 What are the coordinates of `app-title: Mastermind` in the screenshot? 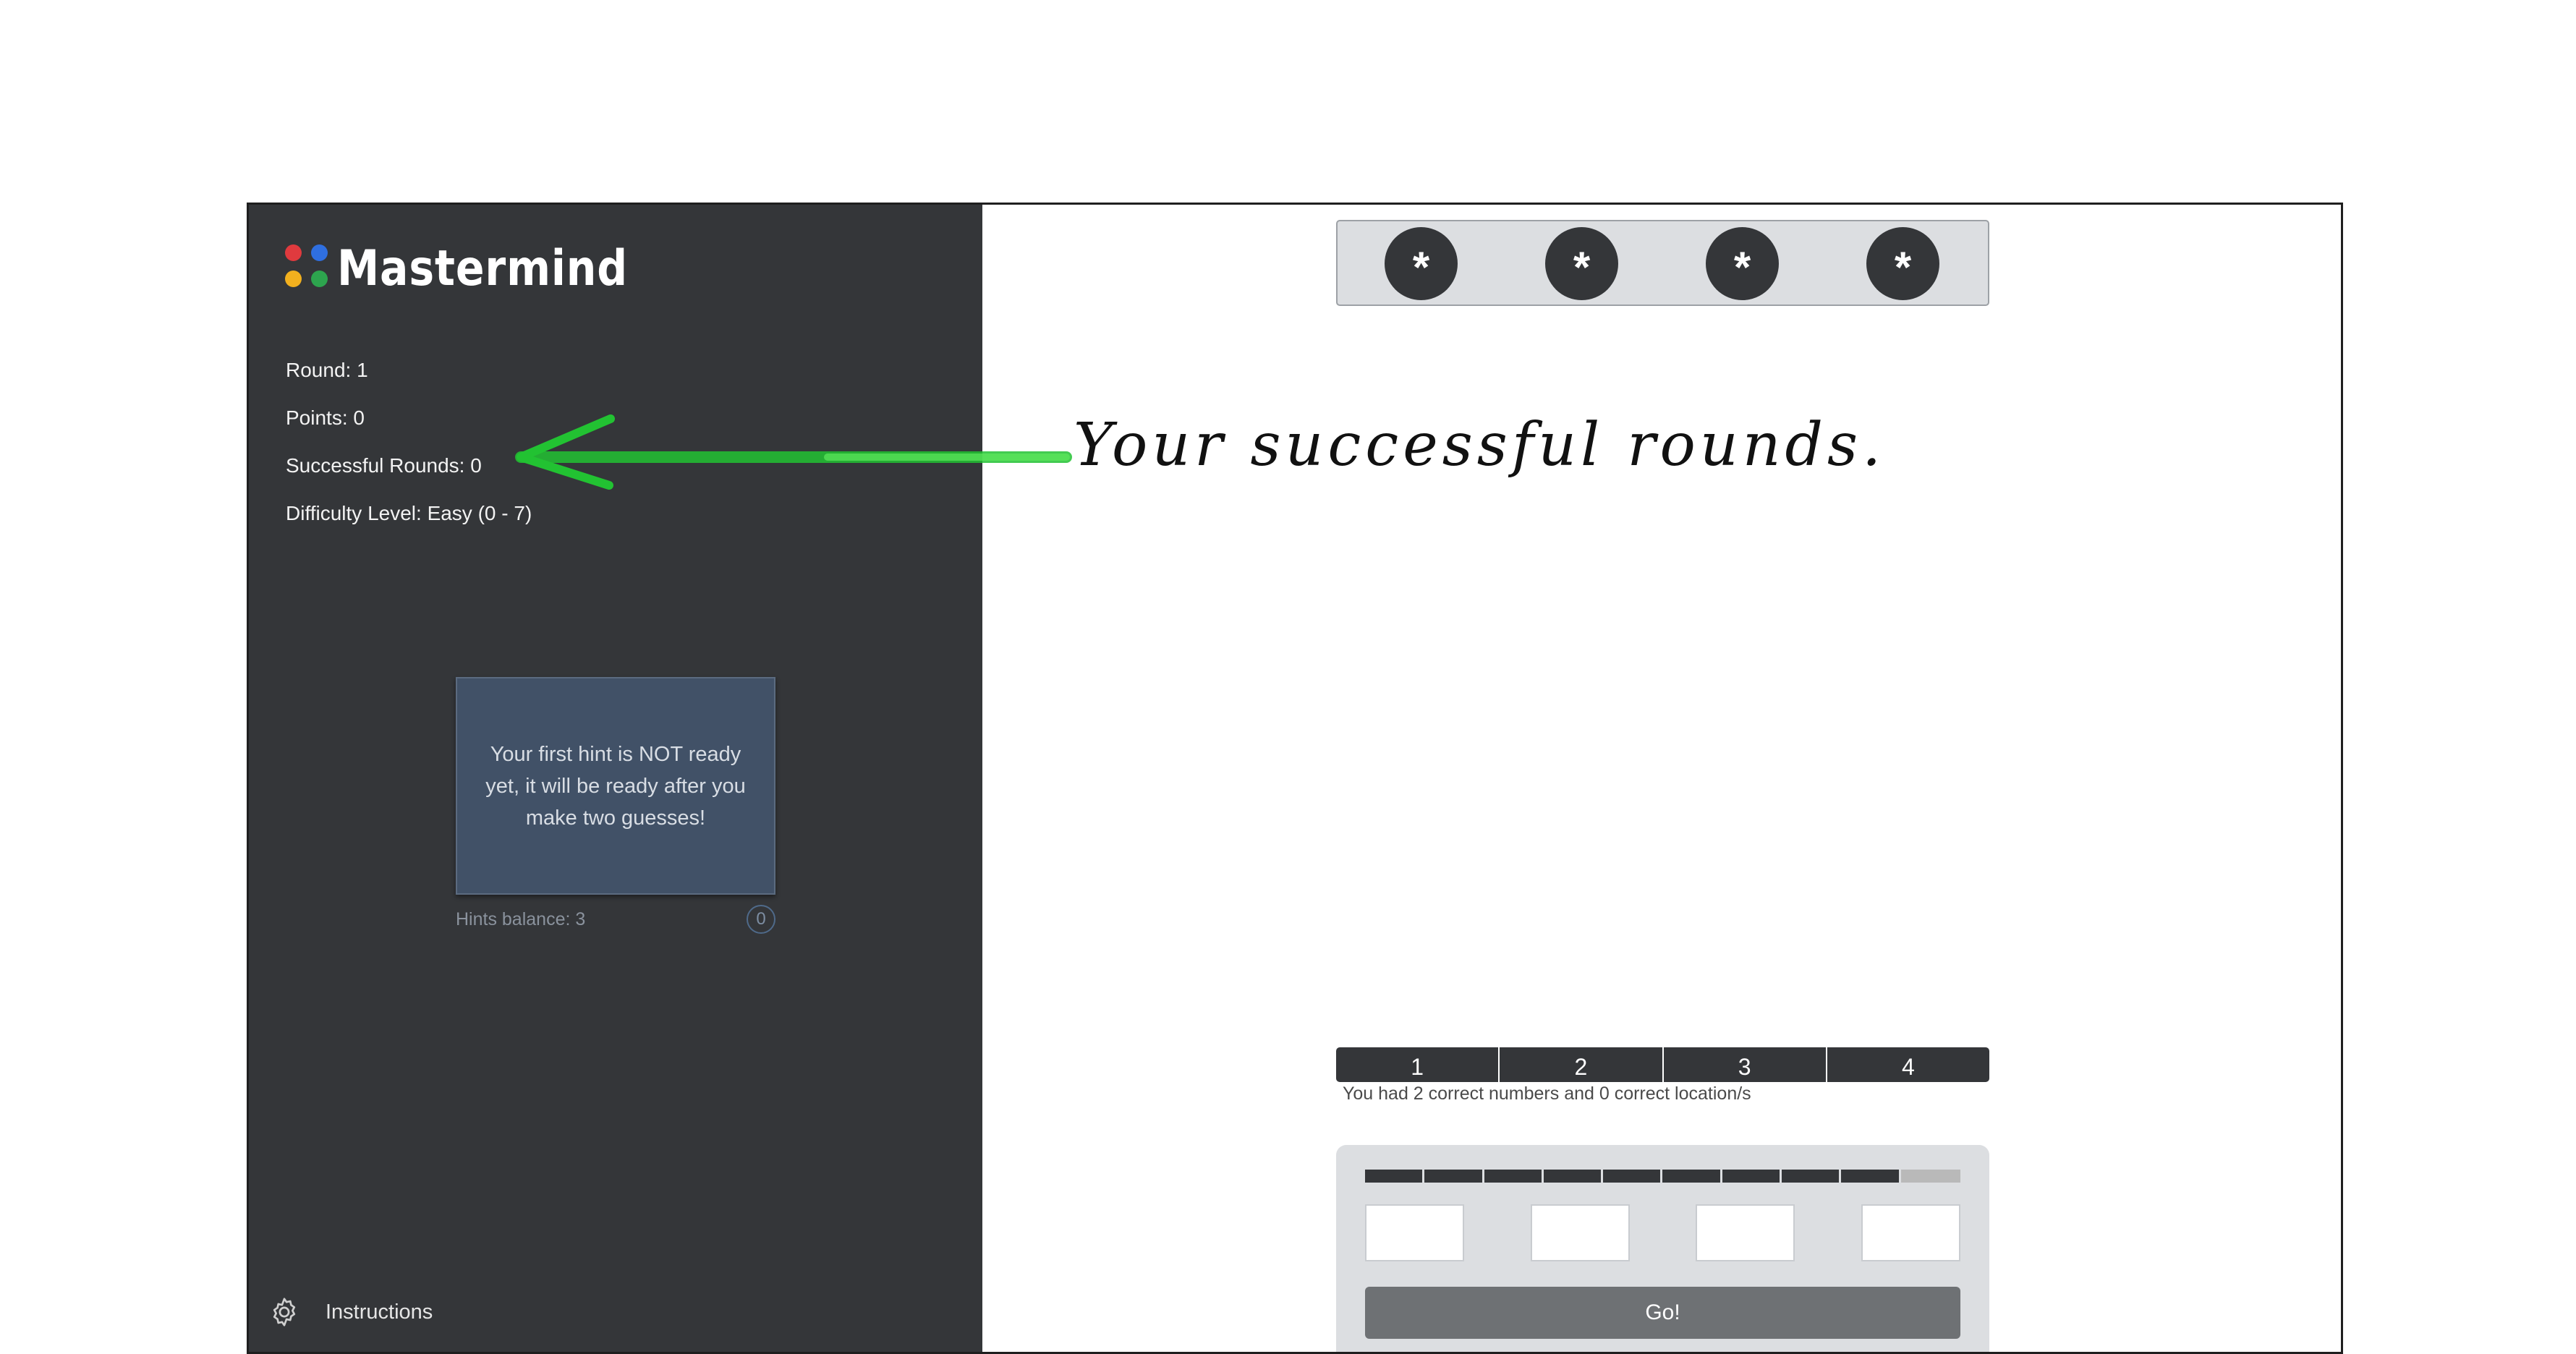 It's located at (483, 268).